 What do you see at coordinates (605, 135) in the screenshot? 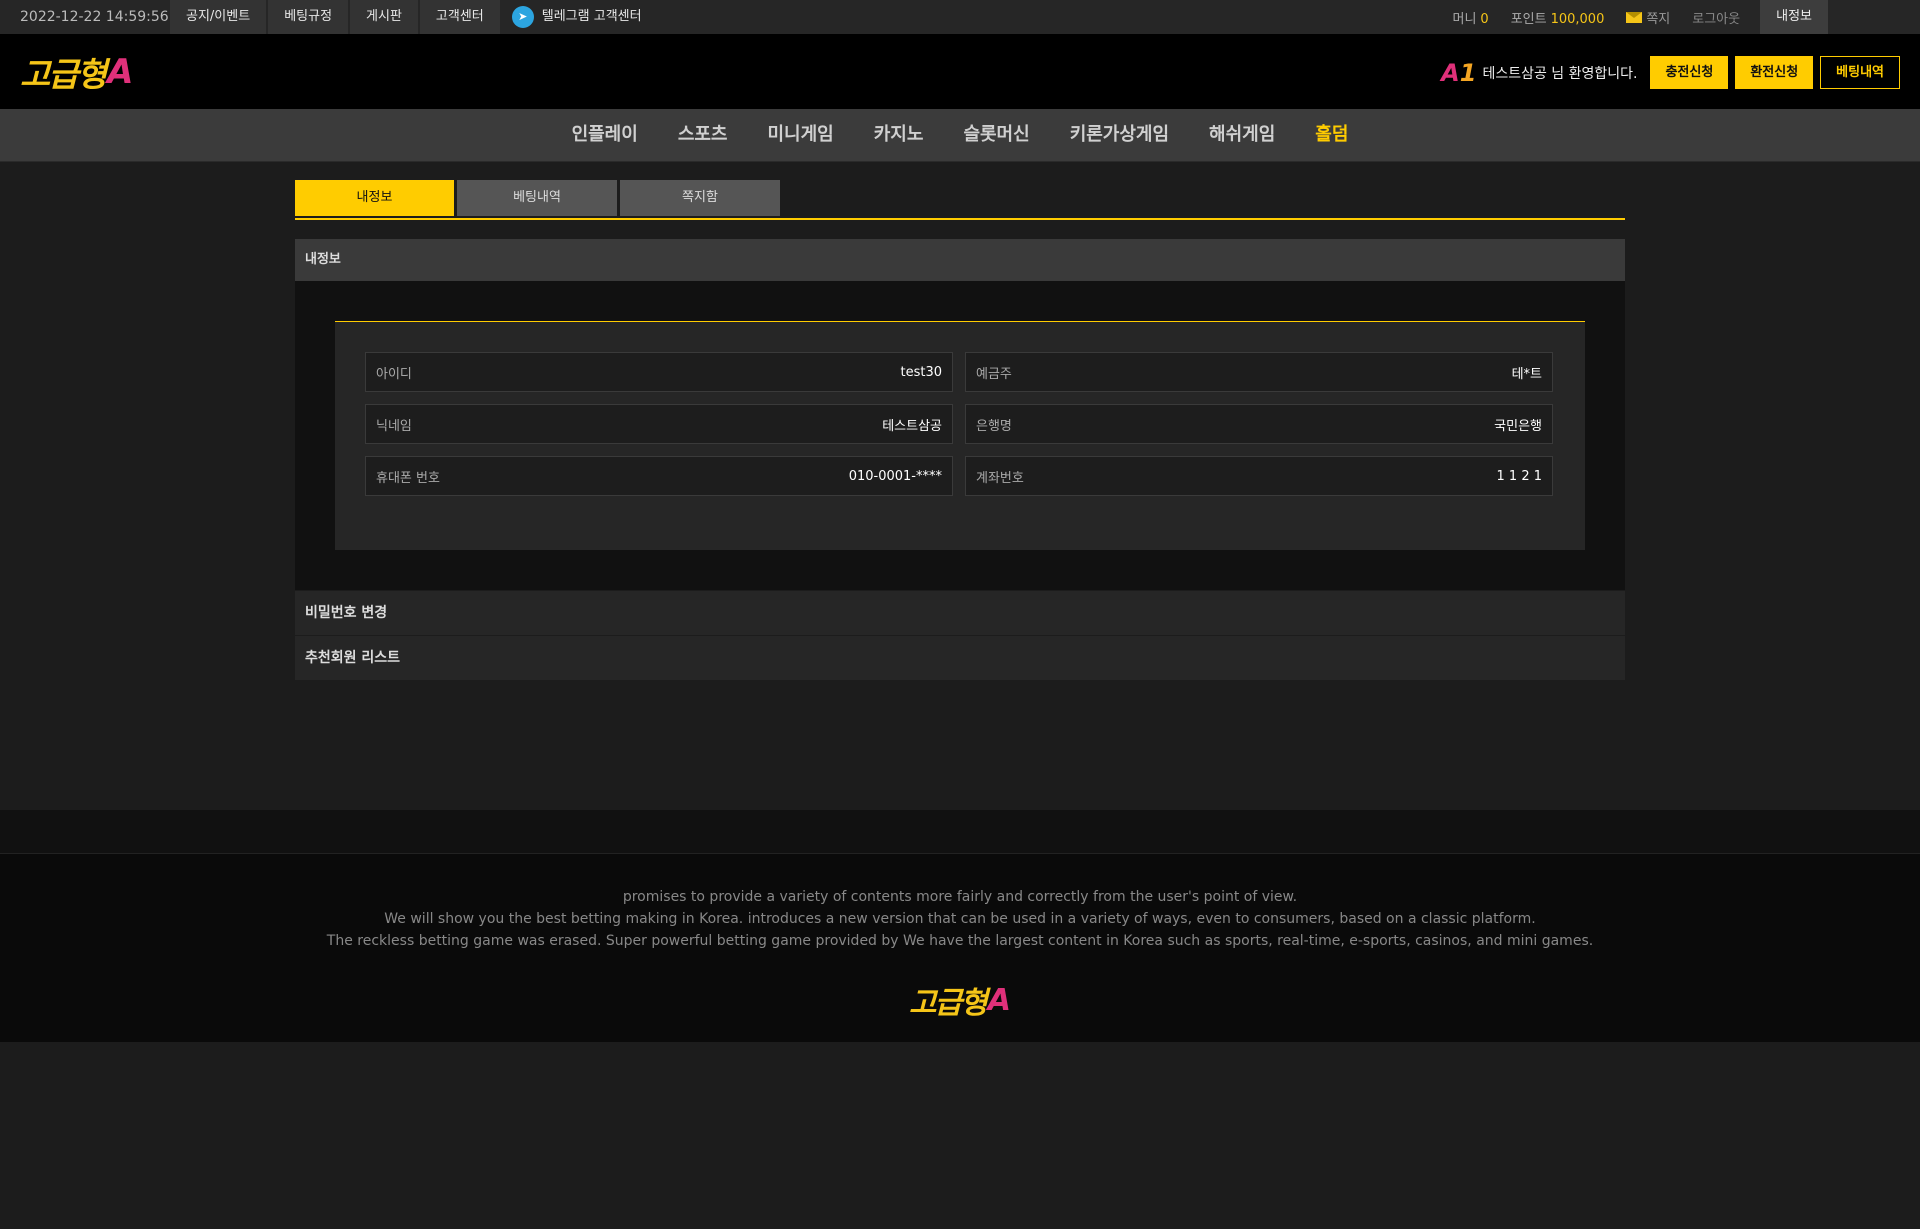
I see `nav-inplay: 인플레이` at bounding box center [605, 135].